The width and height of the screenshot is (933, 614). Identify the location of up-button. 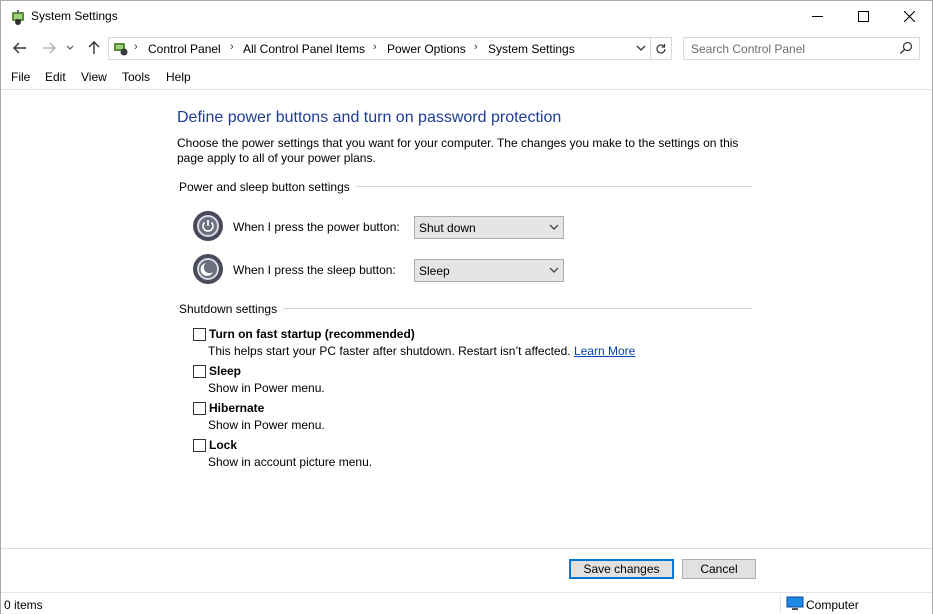
(94, 48).